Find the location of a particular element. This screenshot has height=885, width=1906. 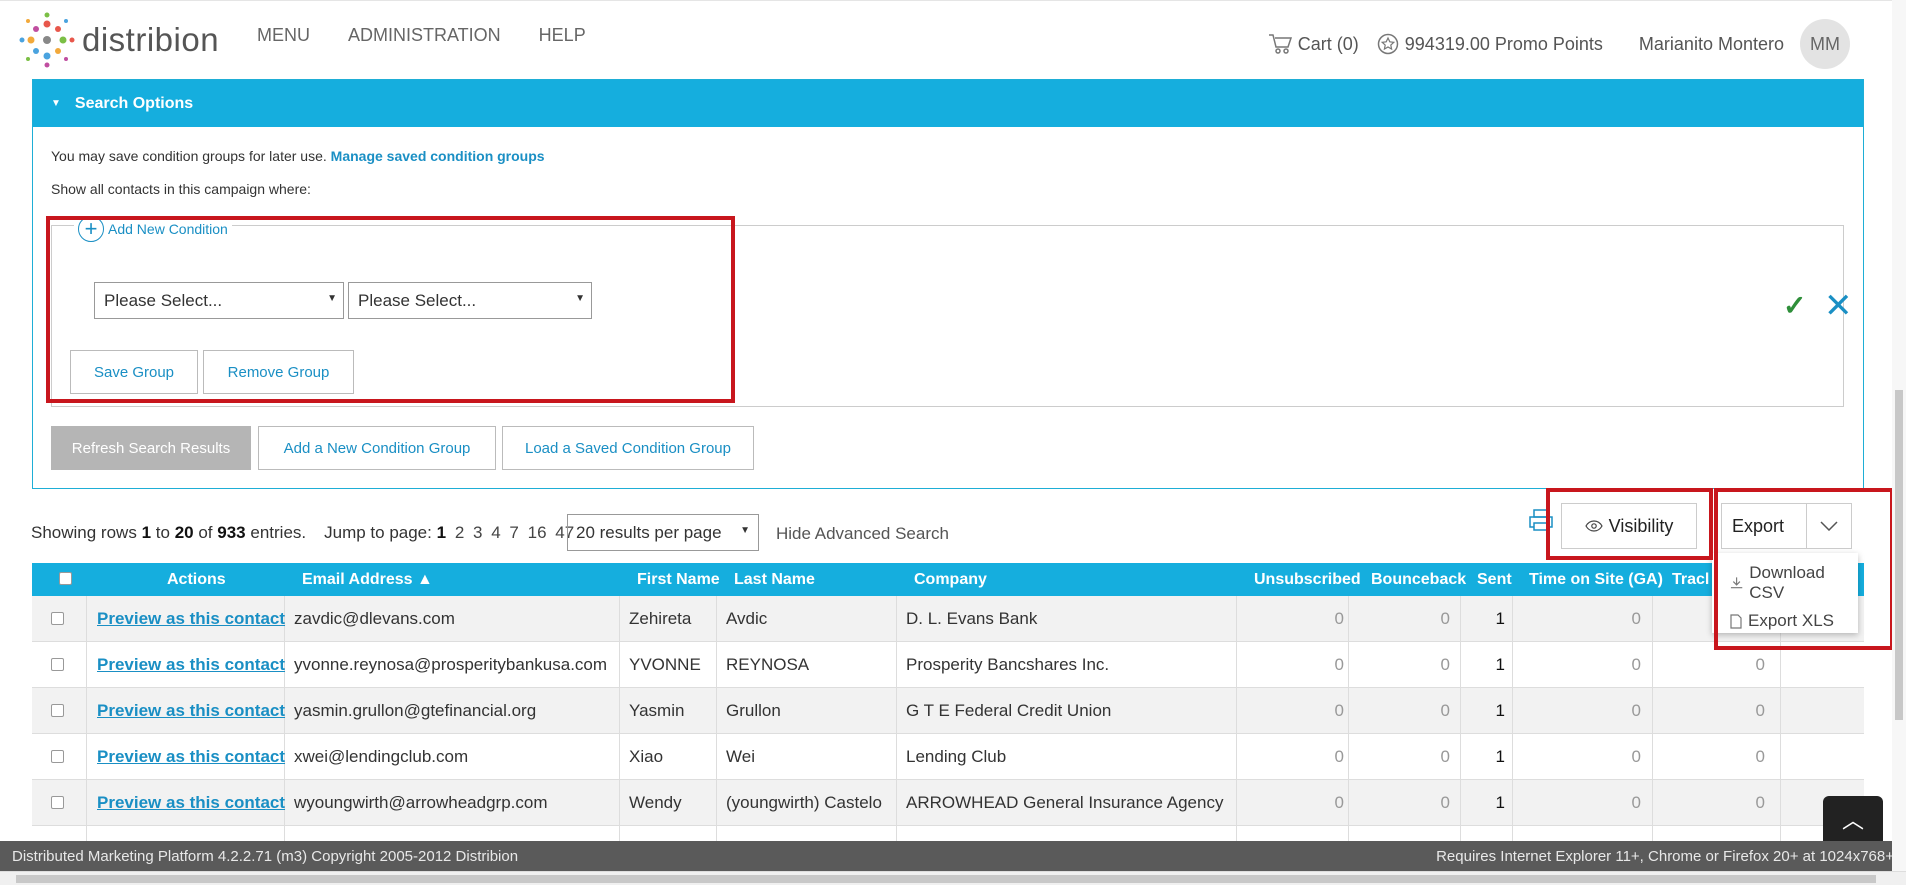

cell-last-name: Grullon is located at coordinates (753, 710).